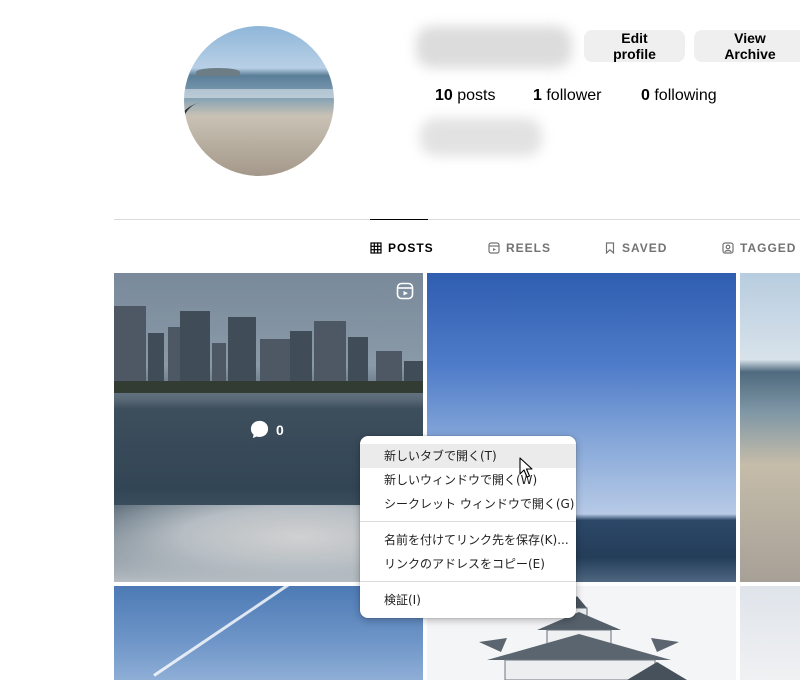 The height and width of the screenshot is (680, 800). I want to click on bio-blurred, so click(481, 137).